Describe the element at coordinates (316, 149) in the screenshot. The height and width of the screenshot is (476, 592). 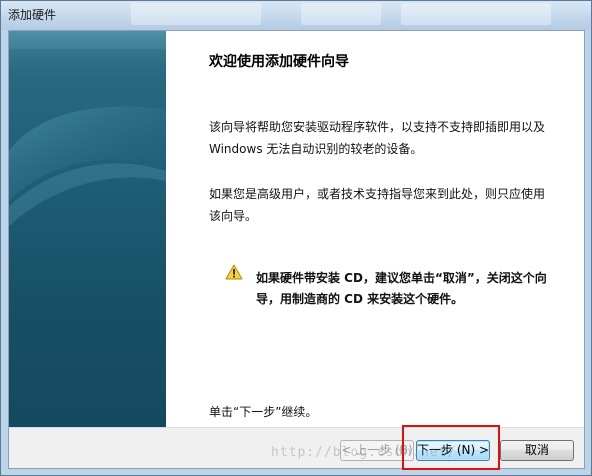
I see `intro-line: Windows 无法自动识别的较老的设备。` at that location.